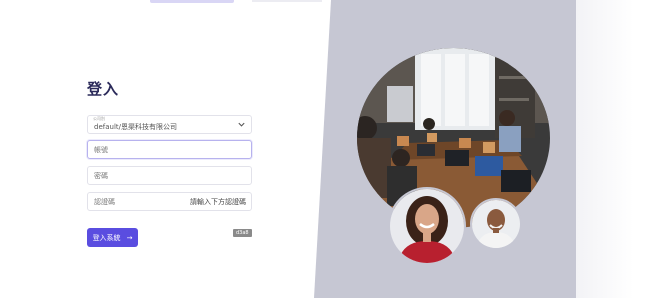 The width and height of the screenshot is (672, 298). Describe the element at coordinates (101, 150) in the screenshot. I see `account-placeholder: 帳號` at that location.